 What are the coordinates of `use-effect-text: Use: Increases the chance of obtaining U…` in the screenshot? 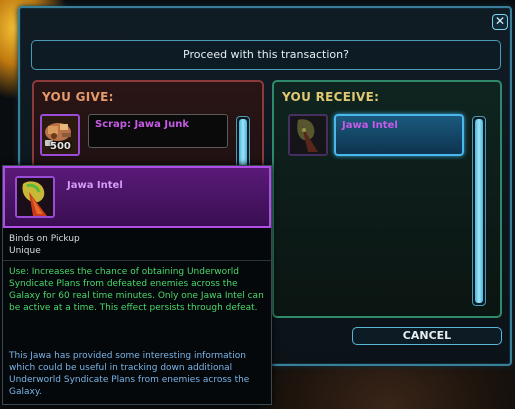 It's located at (136, 290).